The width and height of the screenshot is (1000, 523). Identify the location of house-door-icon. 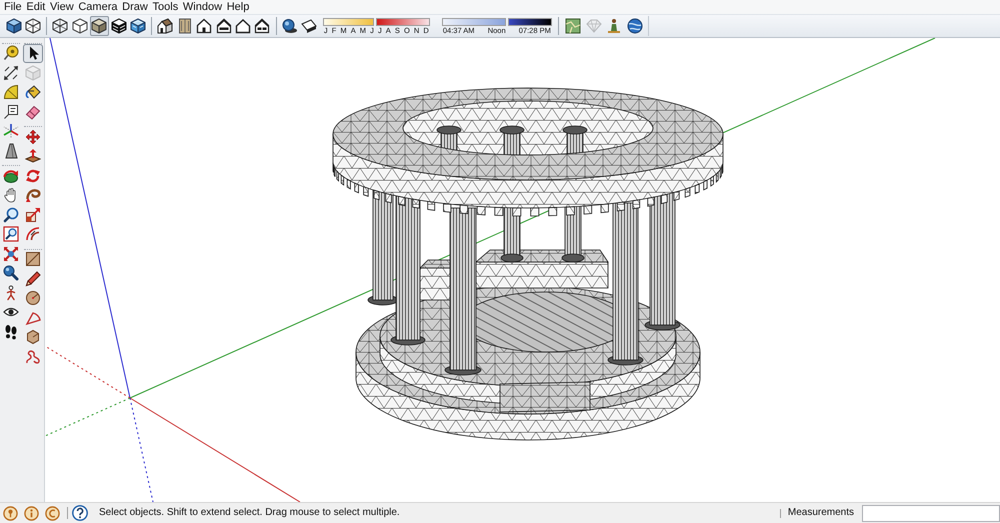
(204, 26).